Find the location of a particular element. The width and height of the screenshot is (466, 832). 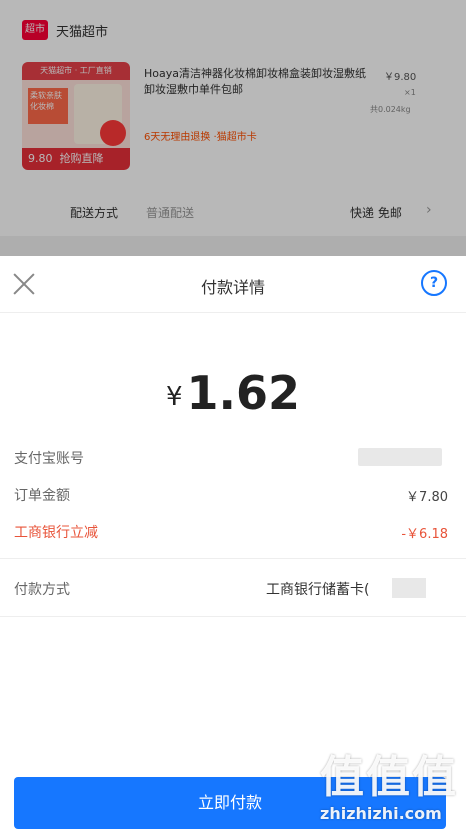

order-amount-value: ￥7.80 is located at coordinates (427, 497).